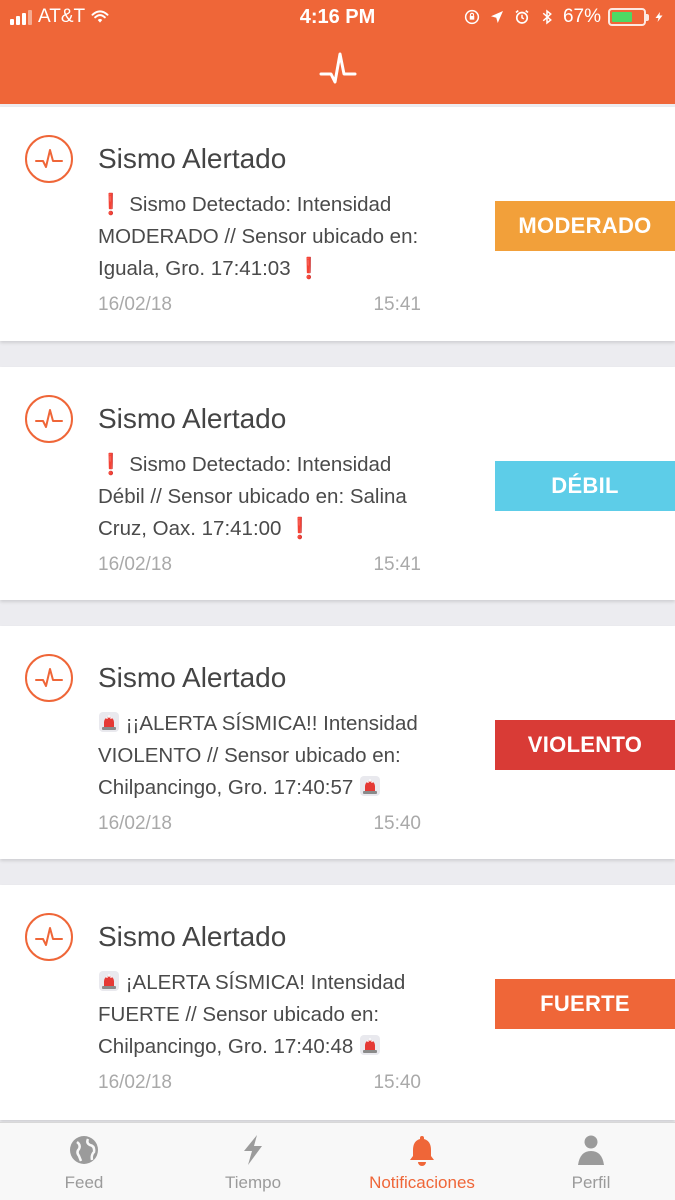 The image size is (675, 1200). Describe the element at coordinates (585, 745) in the screenshot. I see `intensity-badge: VIOLENTO` at that location.